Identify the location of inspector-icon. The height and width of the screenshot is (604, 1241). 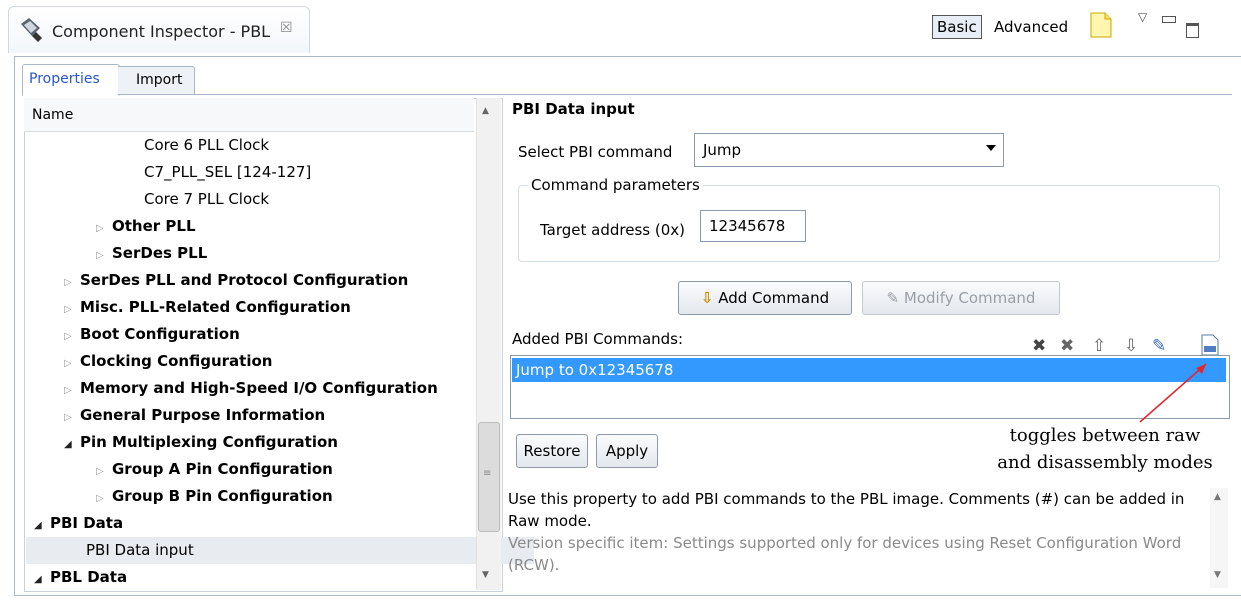
(31, 30).